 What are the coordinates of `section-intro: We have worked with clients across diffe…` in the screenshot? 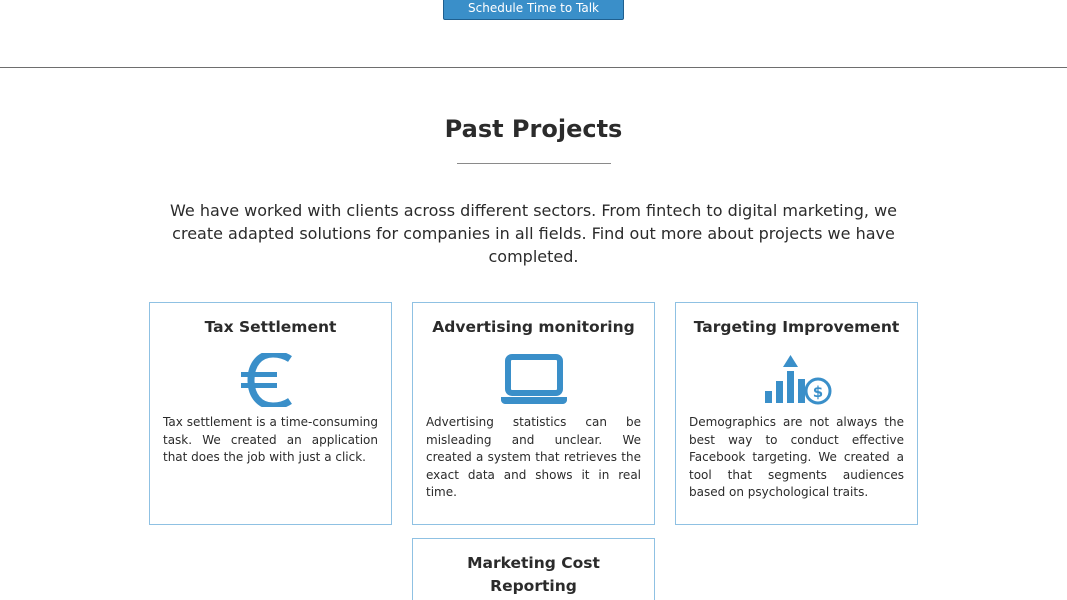 It's located at (533, 233).